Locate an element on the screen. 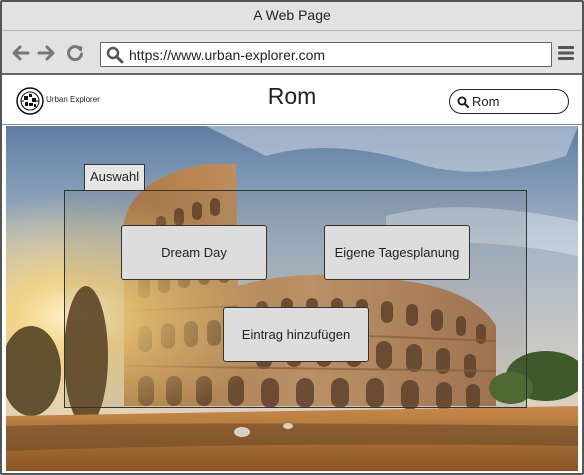  browser-menu-button is located at coordinates (566, 53).